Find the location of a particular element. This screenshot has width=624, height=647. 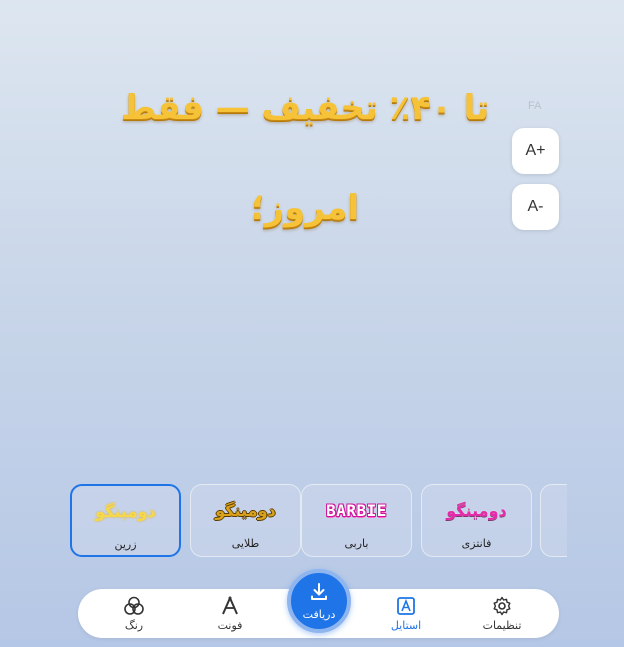

download-label: دریافت is located at coordinates (319, 614).